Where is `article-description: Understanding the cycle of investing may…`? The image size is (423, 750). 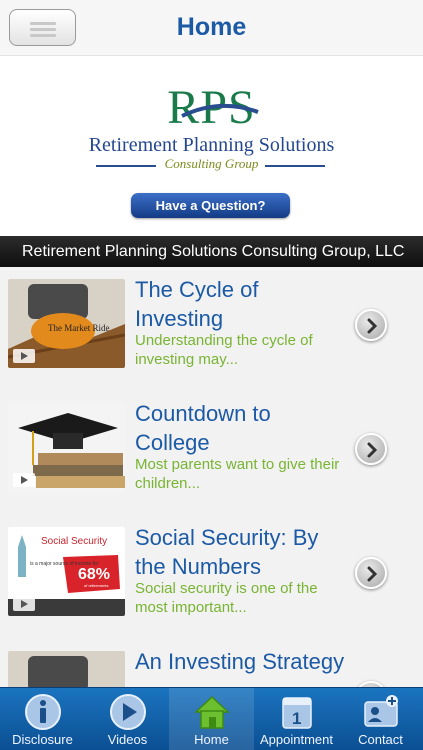
article-description: Understanding the cycle of investing may… is located at coordinates (224, 350).